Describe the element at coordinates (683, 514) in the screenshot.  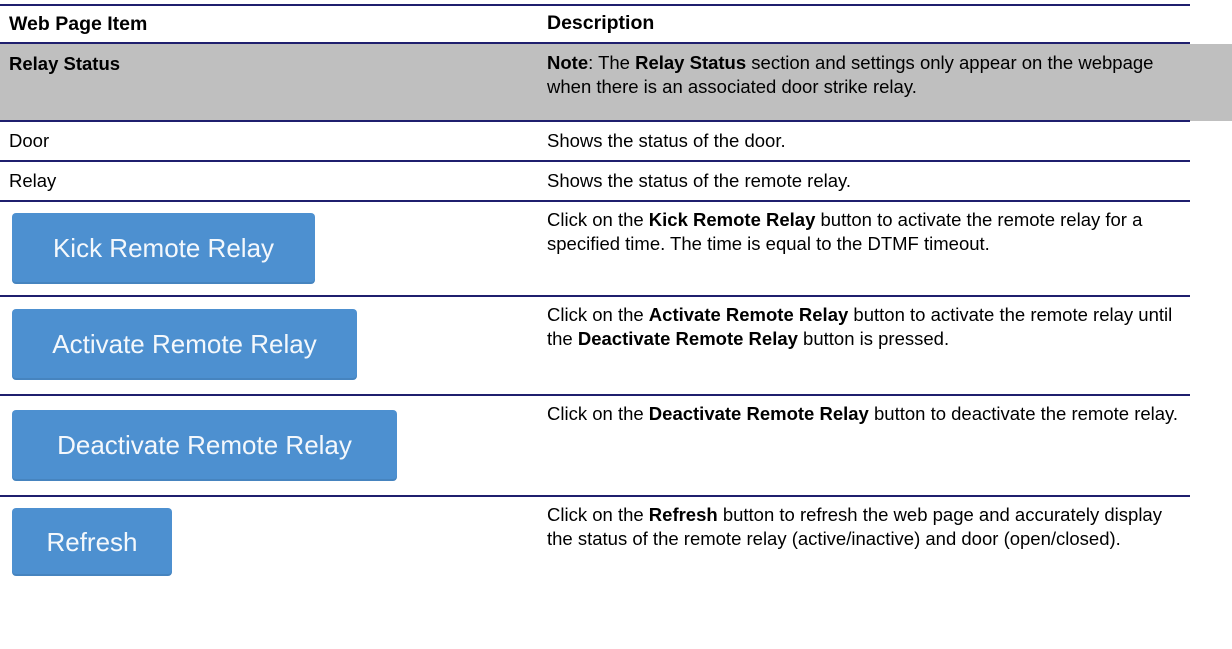
I see `desc-bold: Refresh` at that location.